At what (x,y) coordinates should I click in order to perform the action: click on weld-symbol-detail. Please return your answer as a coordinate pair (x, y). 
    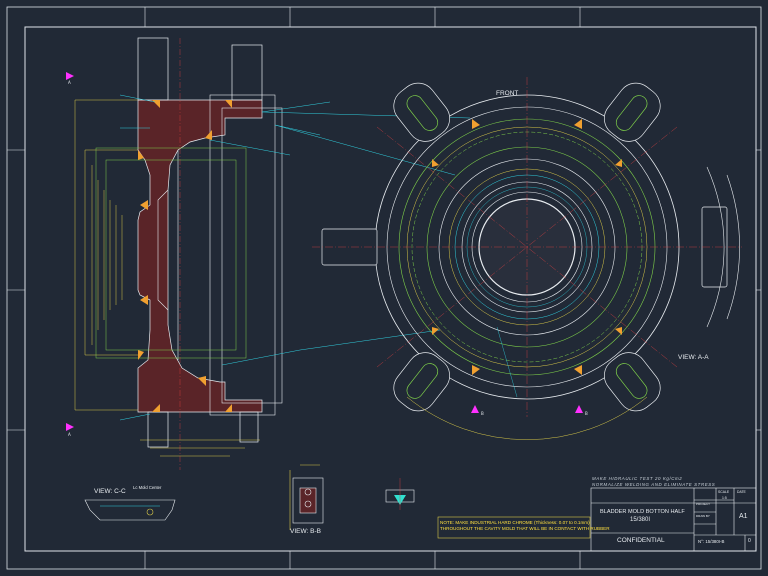
    Looking at the image, I should click on (400, 494).